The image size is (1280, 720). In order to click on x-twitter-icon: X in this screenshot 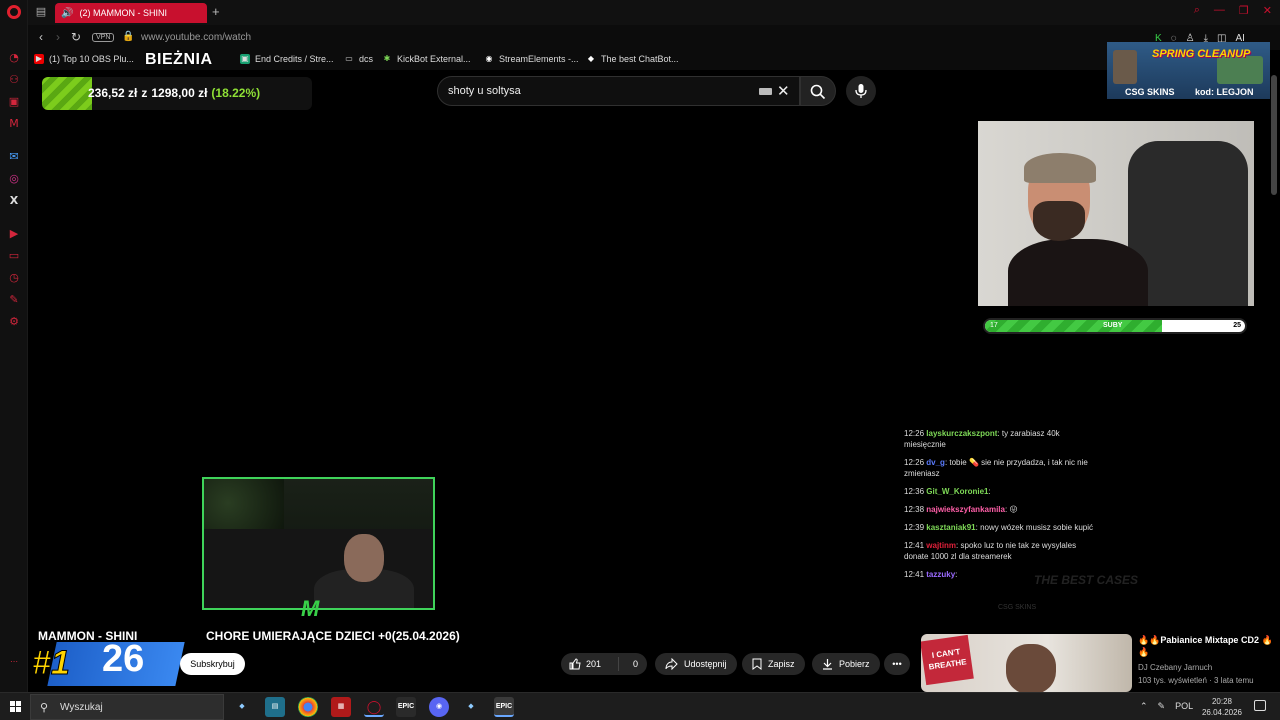, I will do `click(14, 201)`.